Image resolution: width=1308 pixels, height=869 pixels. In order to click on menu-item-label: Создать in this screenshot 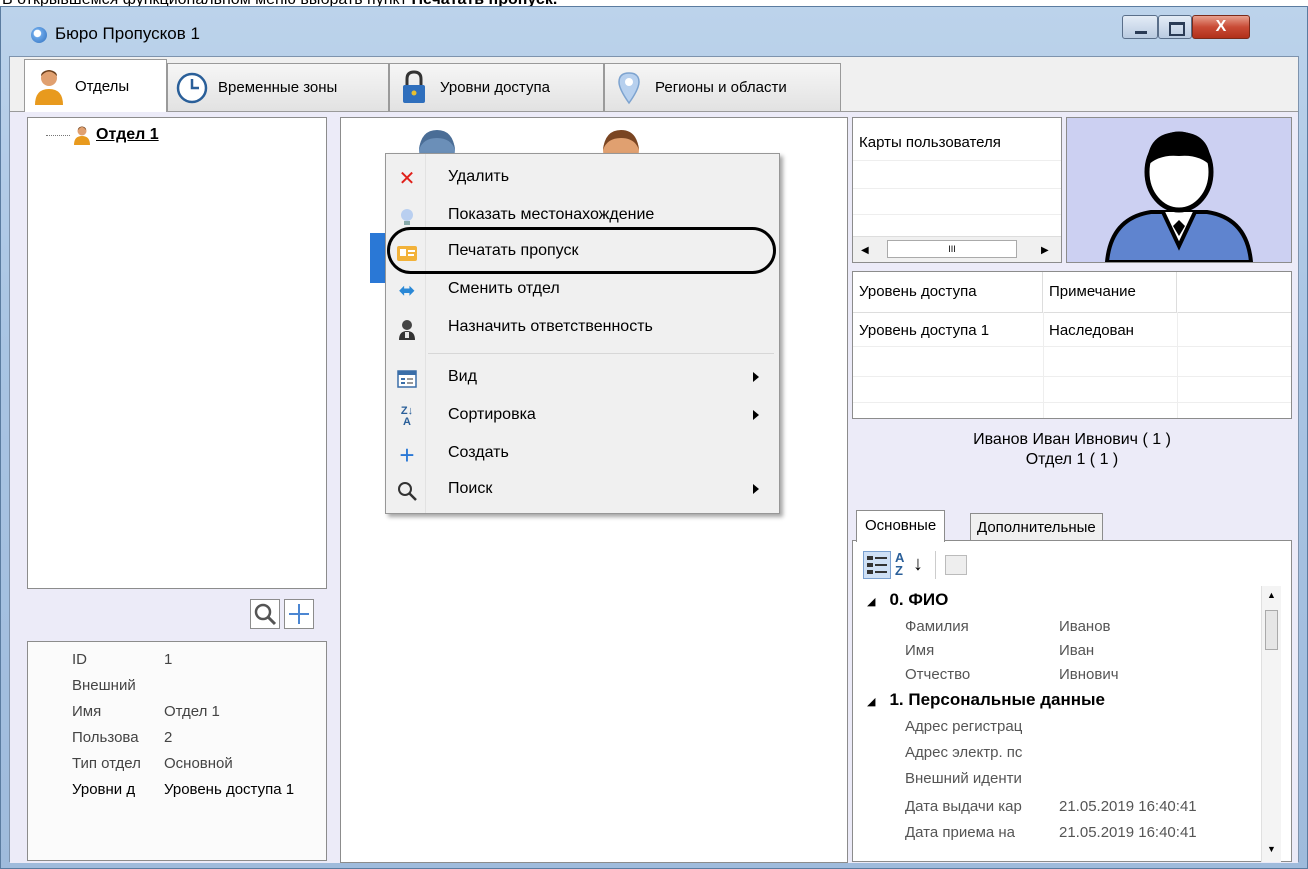, I will do `click(478, 452)`.